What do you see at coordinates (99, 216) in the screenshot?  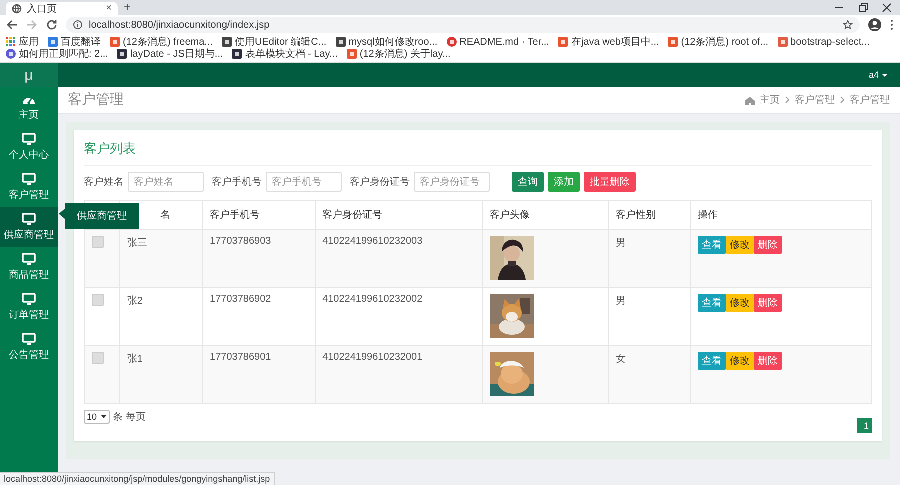 I see `tooltip: 供应商管理` at bounding box center [99, 216].